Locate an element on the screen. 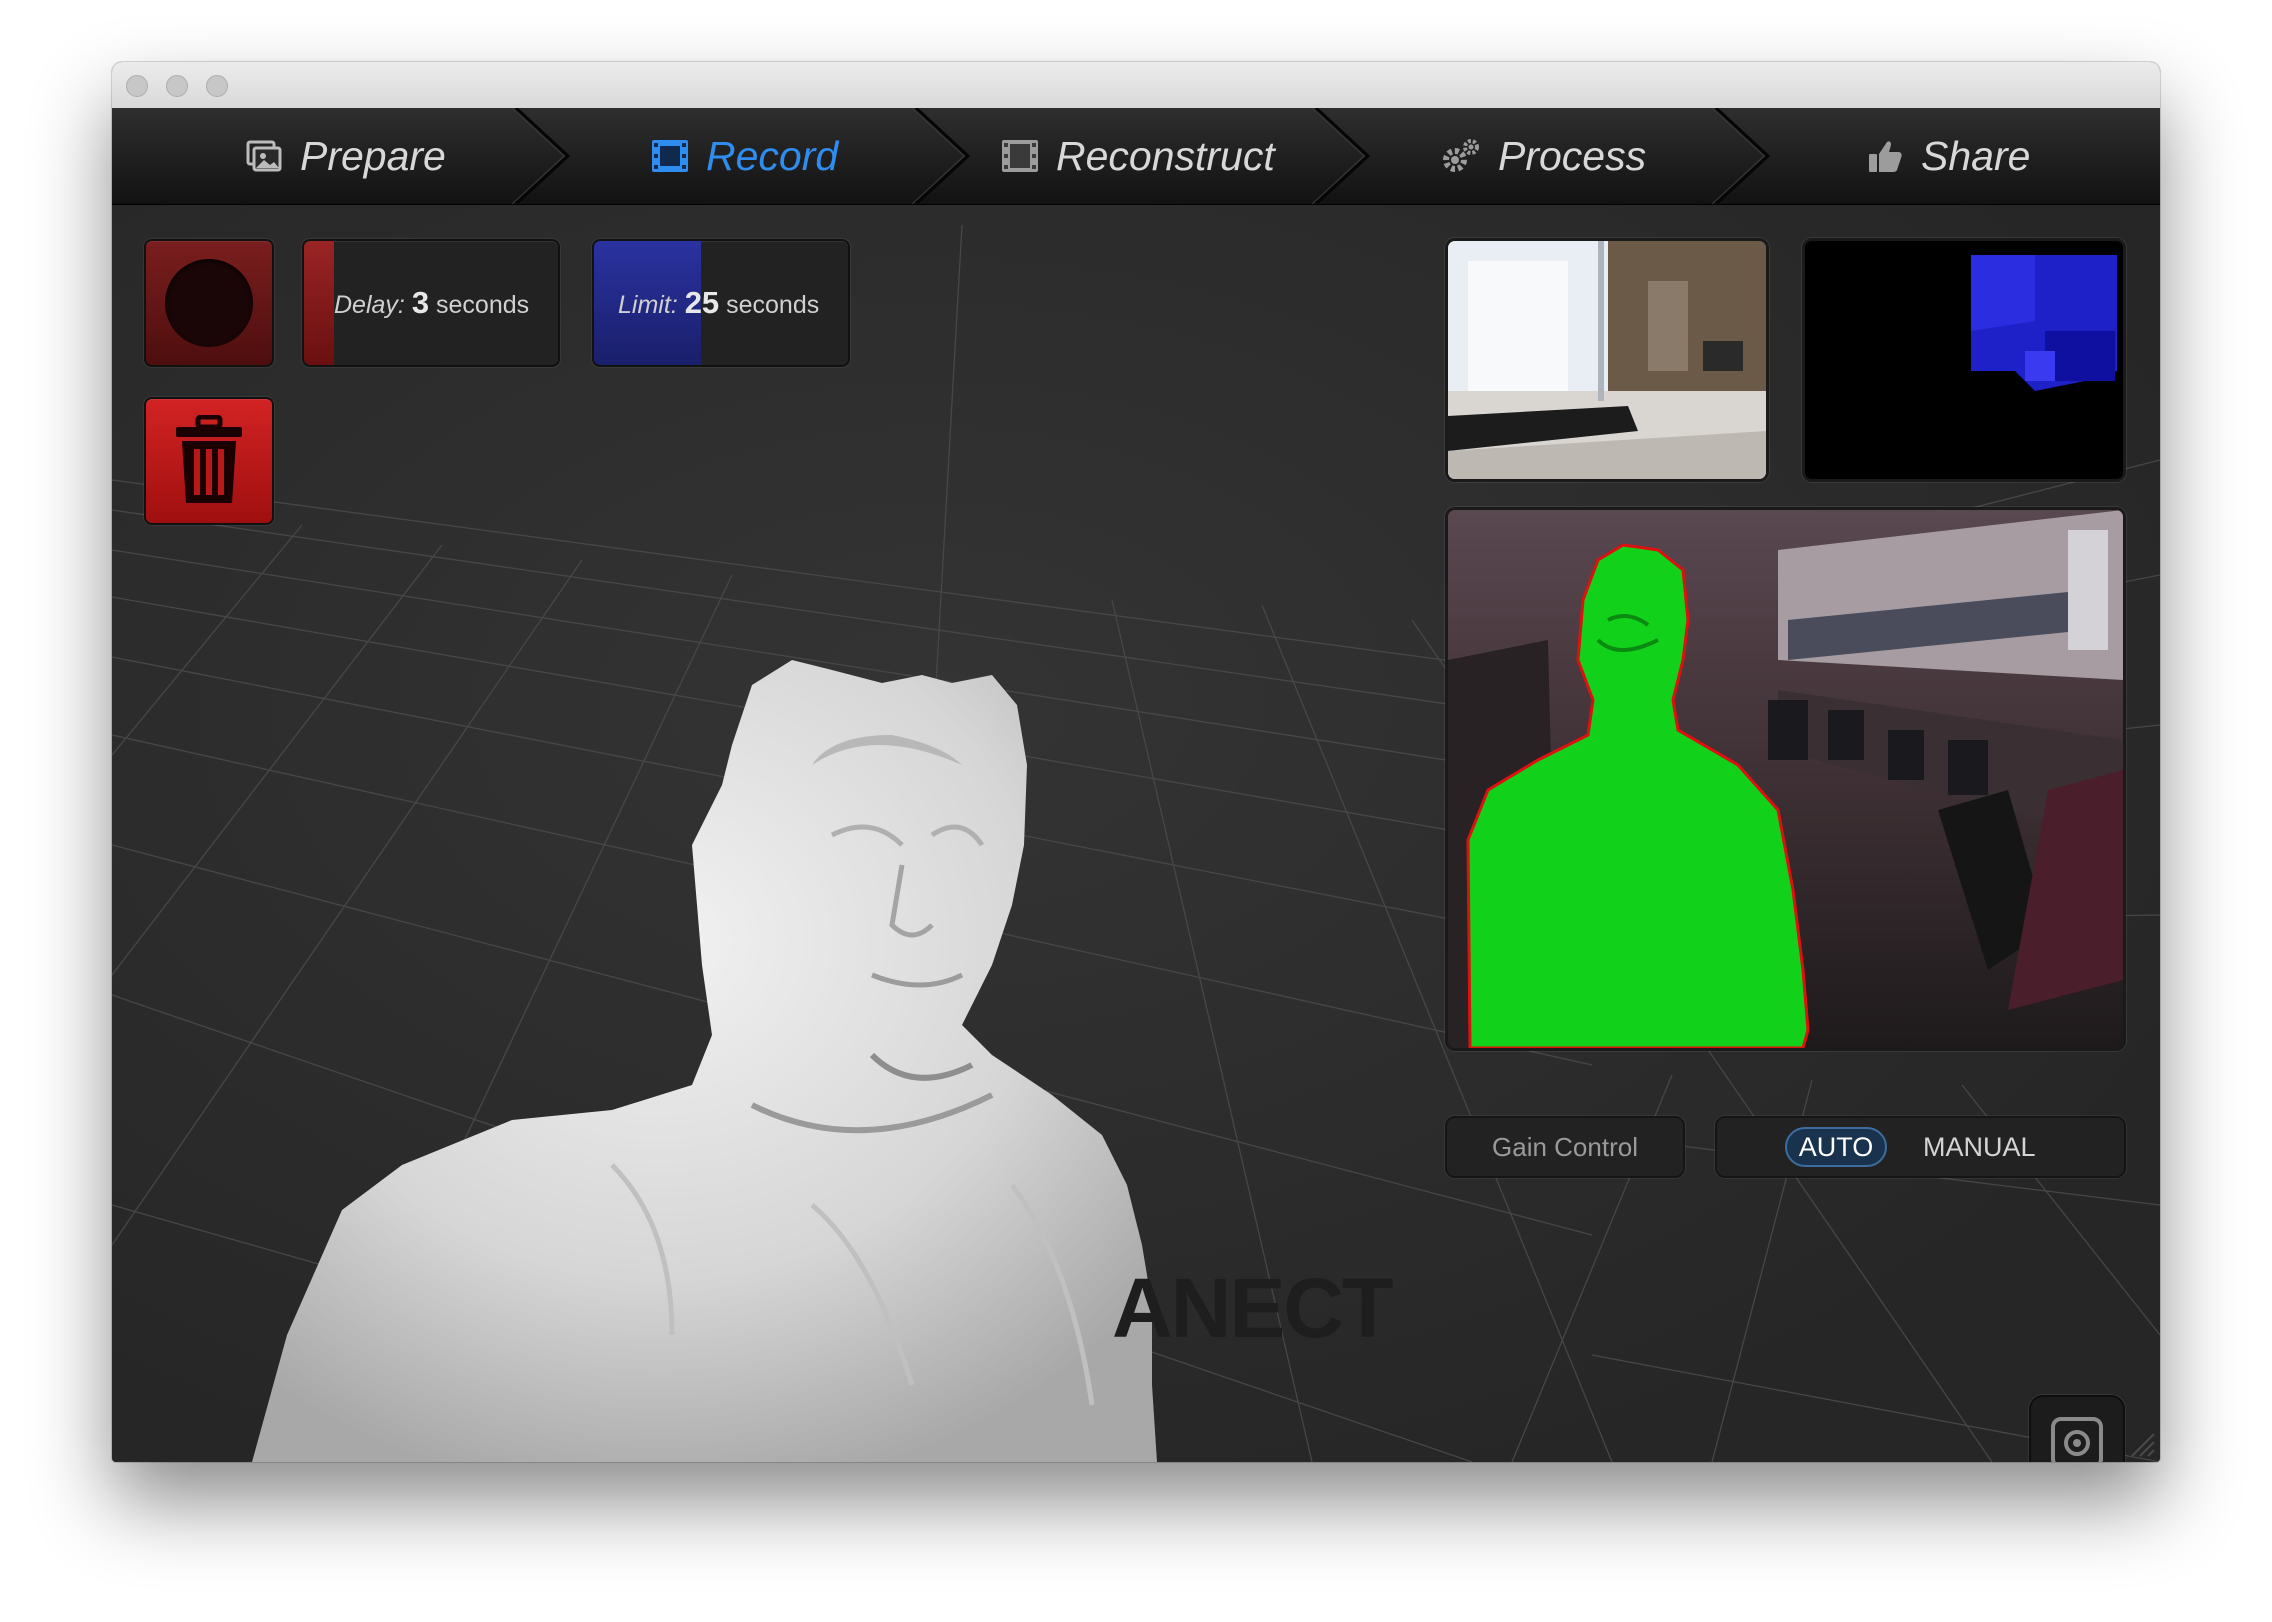 The image size is (2272, 1622). limit-slider: Limit: 25 seconds is located at coordinates (721, 303).